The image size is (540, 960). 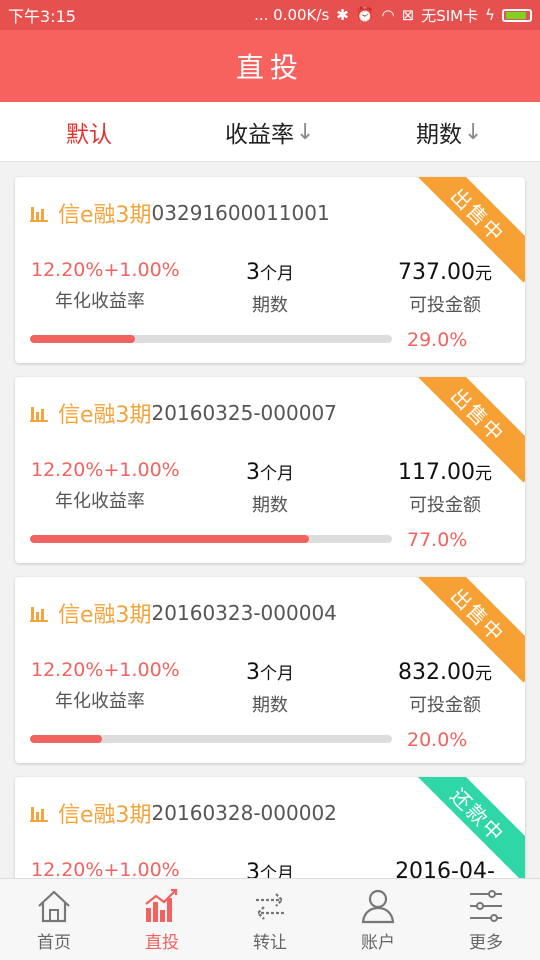 What do you see at coordinates (292, 15) in the screenshot?
I see `network-speed: ... 0.00K/s` at bounding box center [292, 15].